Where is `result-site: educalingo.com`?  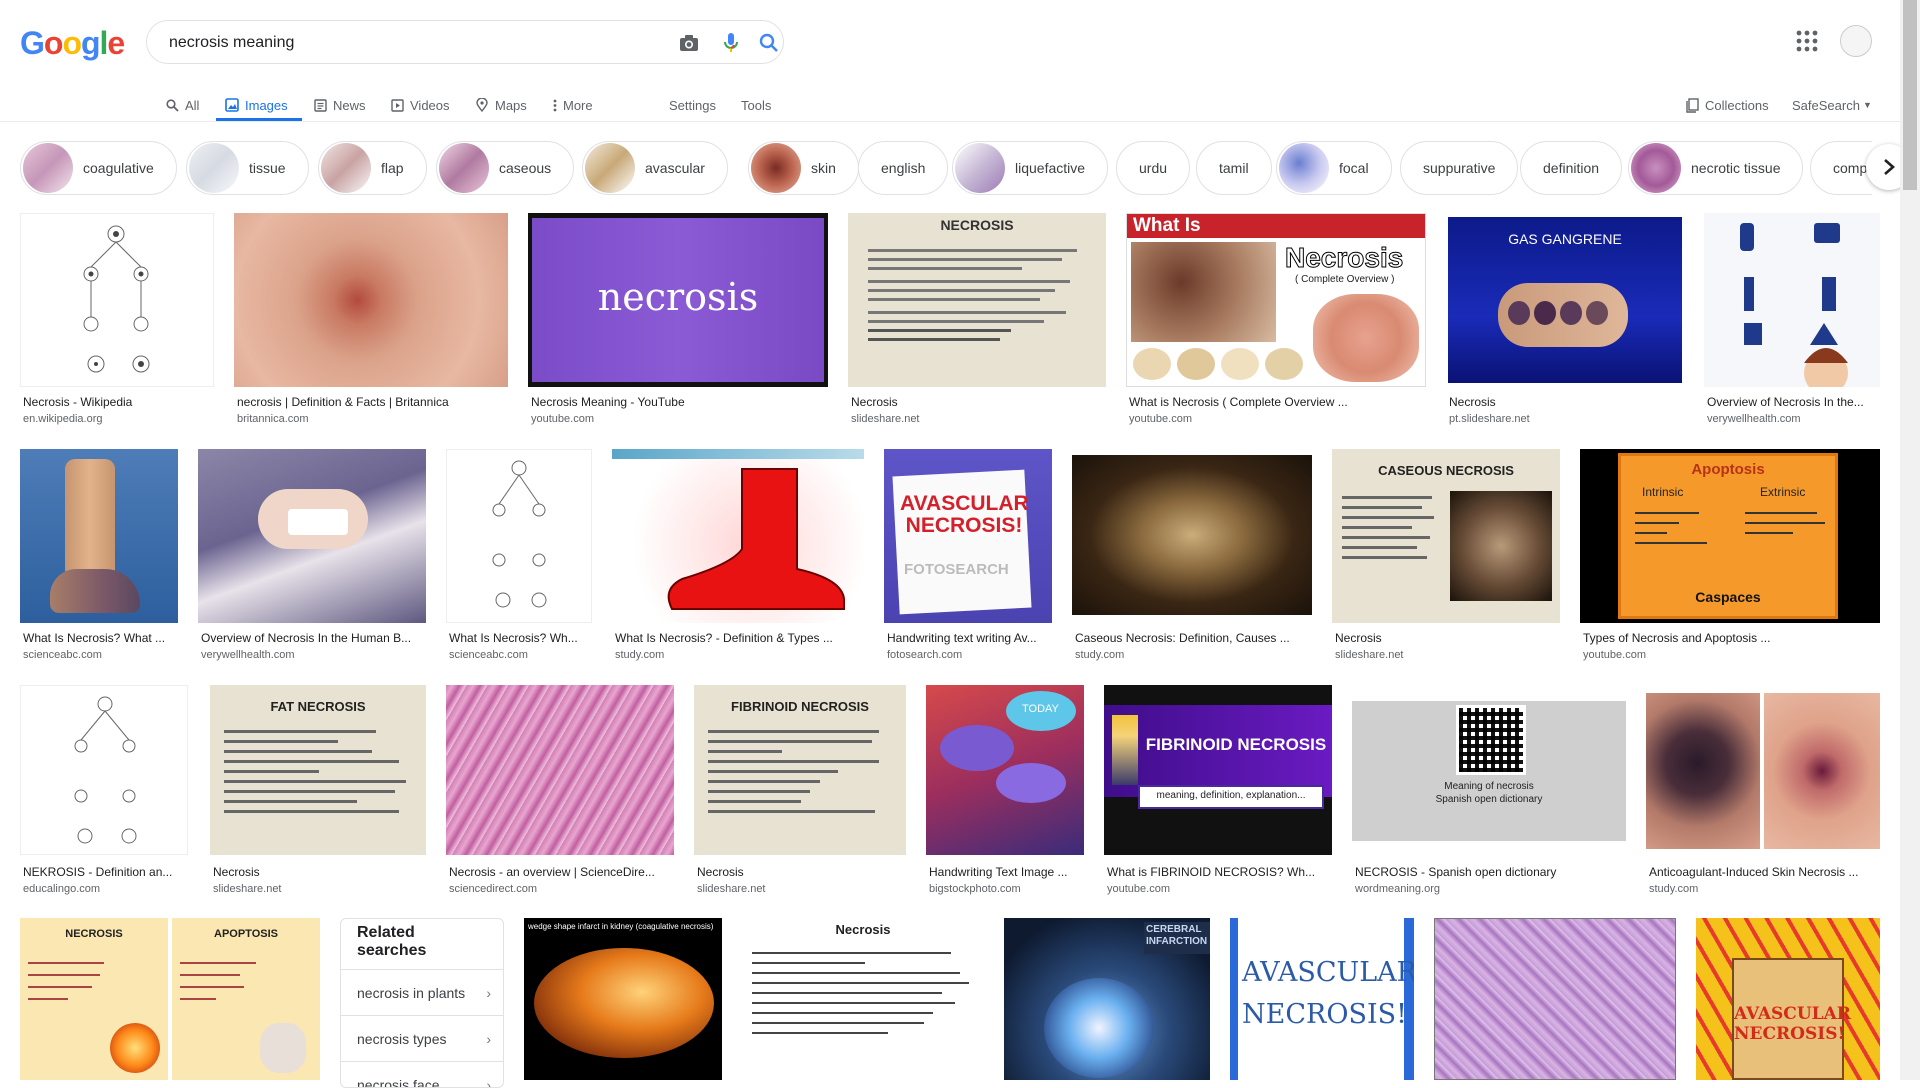
result-site: educalingo.com is located at coordinates (105, 889).